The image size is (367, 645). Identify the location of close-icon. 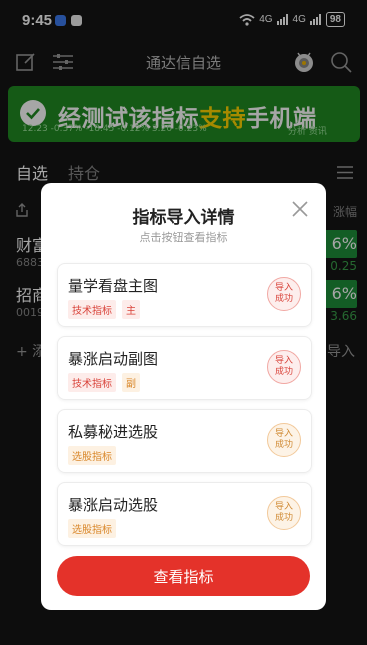
(300, 209).